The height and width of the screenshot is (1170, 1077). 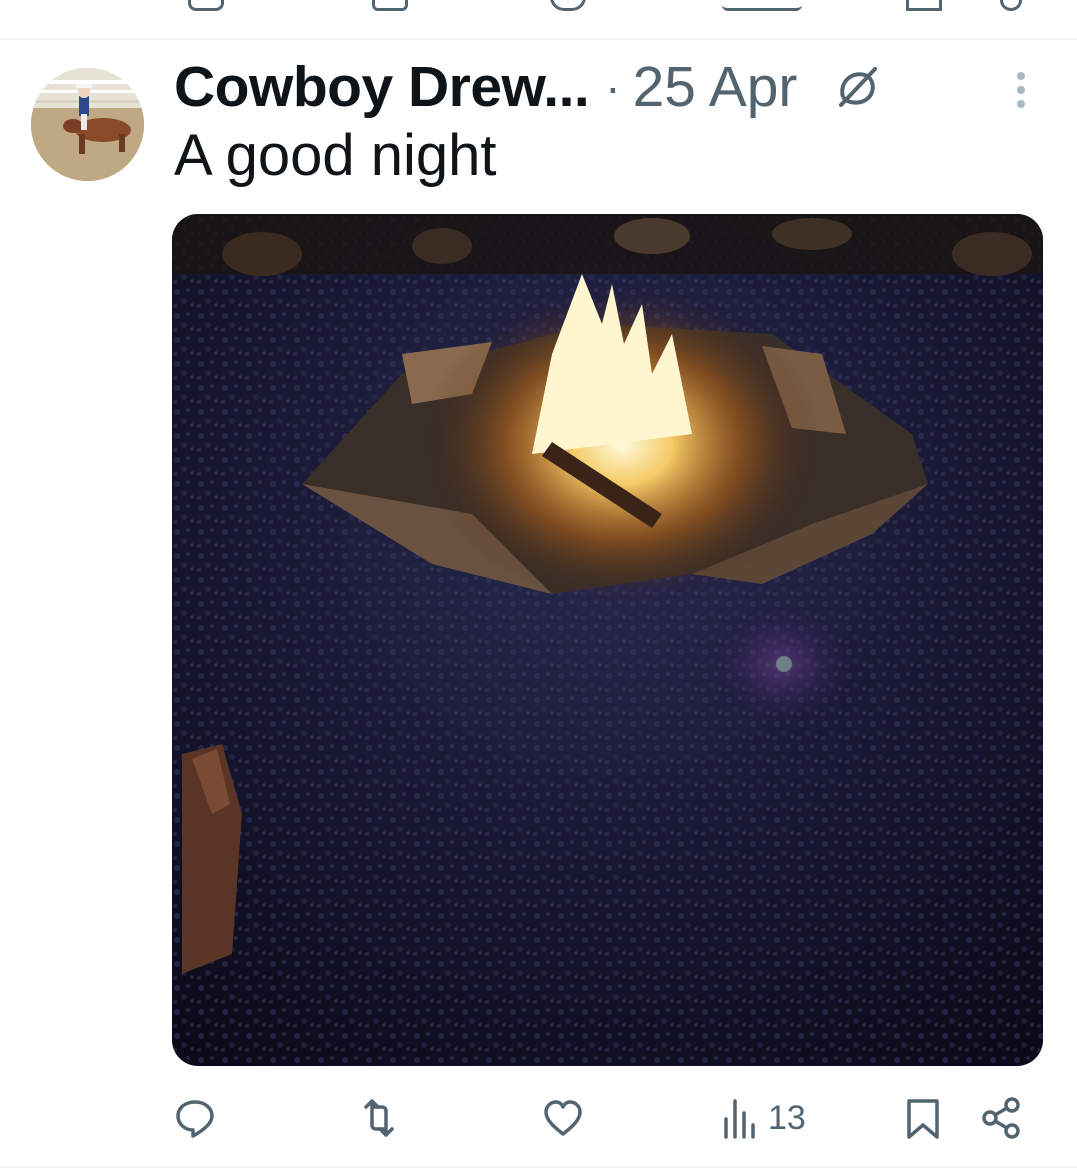 I want to click on retweet-icon, so click(x=379, y=1118).